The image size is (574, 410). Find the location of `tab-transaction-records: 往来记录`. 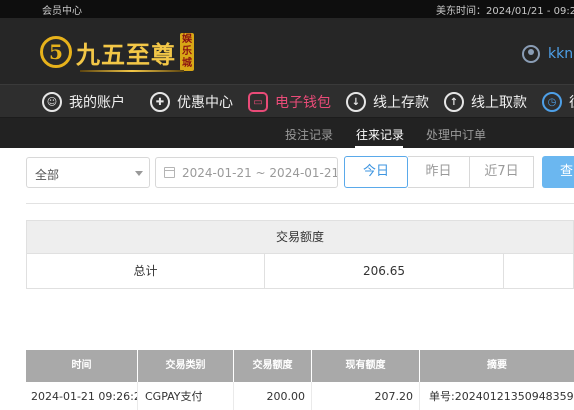

tab-transaction-records: 往来记录 is located at coordinates (380, 134).